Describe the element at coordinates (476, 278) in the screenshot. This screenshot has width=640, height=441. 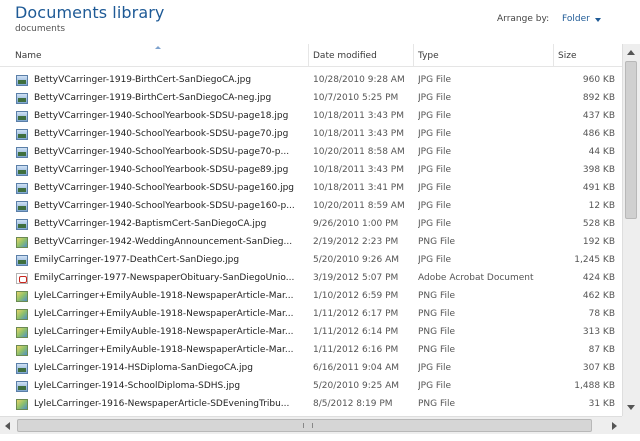
I see `file-type: Adobe Acrobat Document` at that location.